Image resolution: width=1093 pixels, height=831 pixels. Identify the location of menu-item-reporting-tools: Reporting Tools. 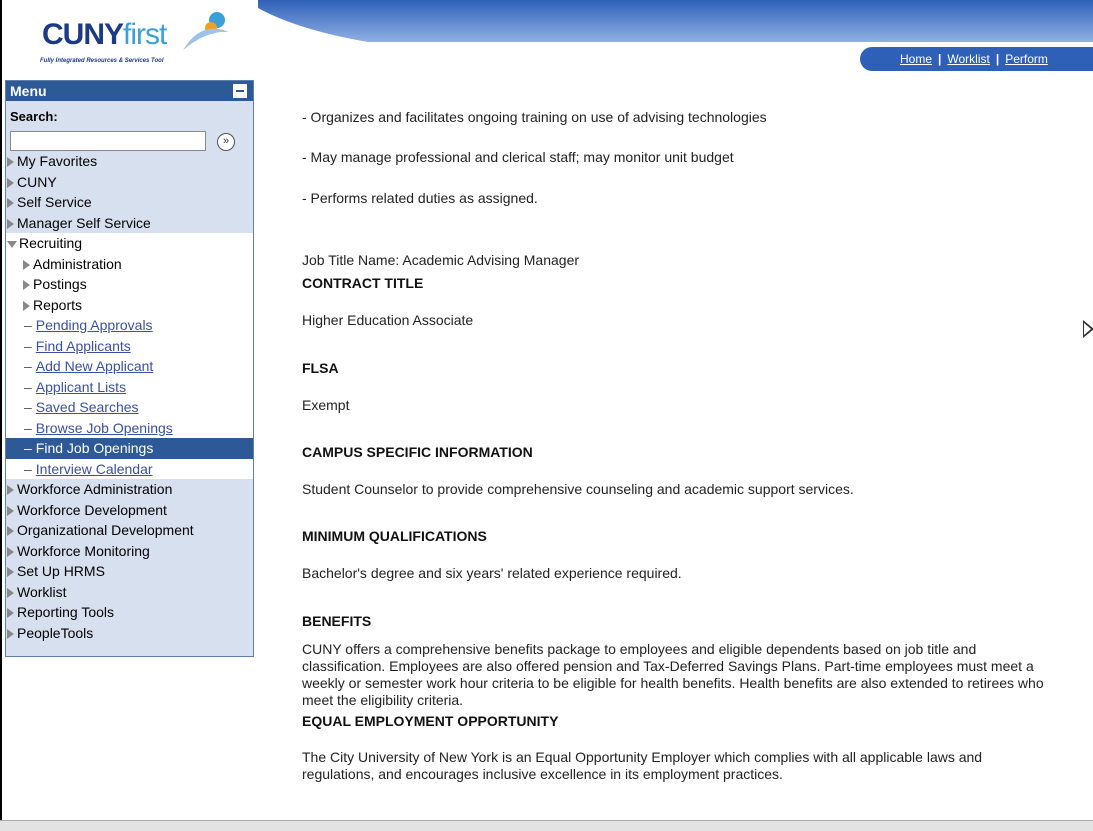
(129, 612).